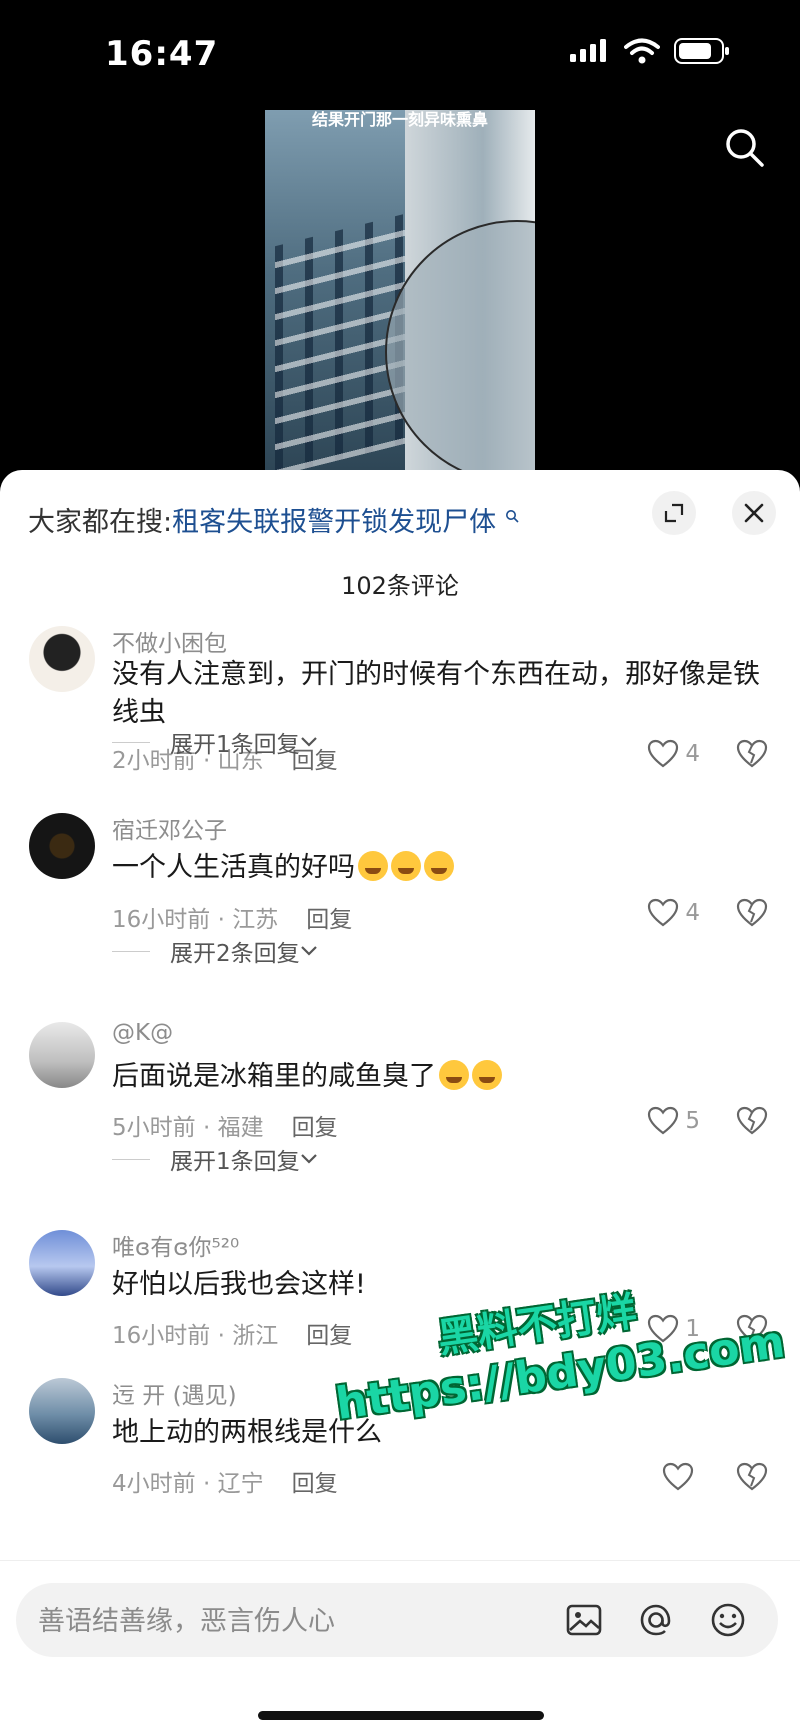 The height and width of the screenshot is (1736, 800). I want to click on close-icon, so click(754, 513).